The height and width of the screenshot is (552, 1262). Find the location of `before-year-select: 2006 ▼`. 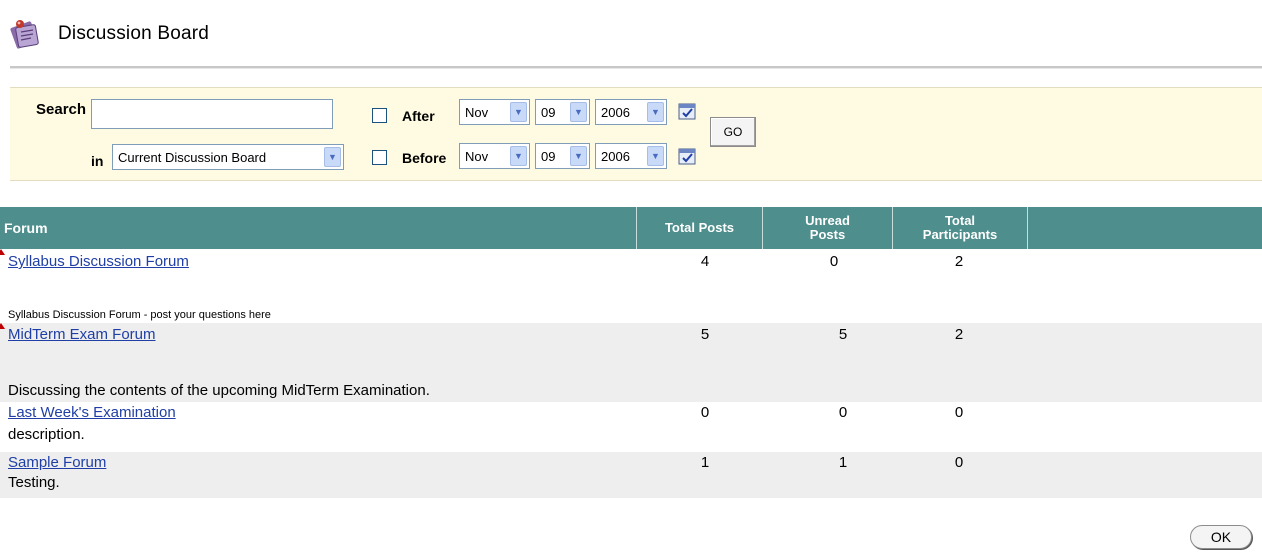

before-year-select: 2006 ▼ is located at coordinates (631, 156).